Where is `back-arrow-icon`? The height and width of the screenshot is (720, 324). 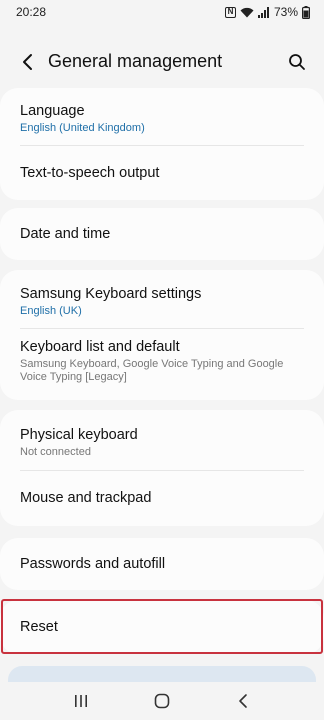
back-arrow-icon is located at coordinates (27, 62).